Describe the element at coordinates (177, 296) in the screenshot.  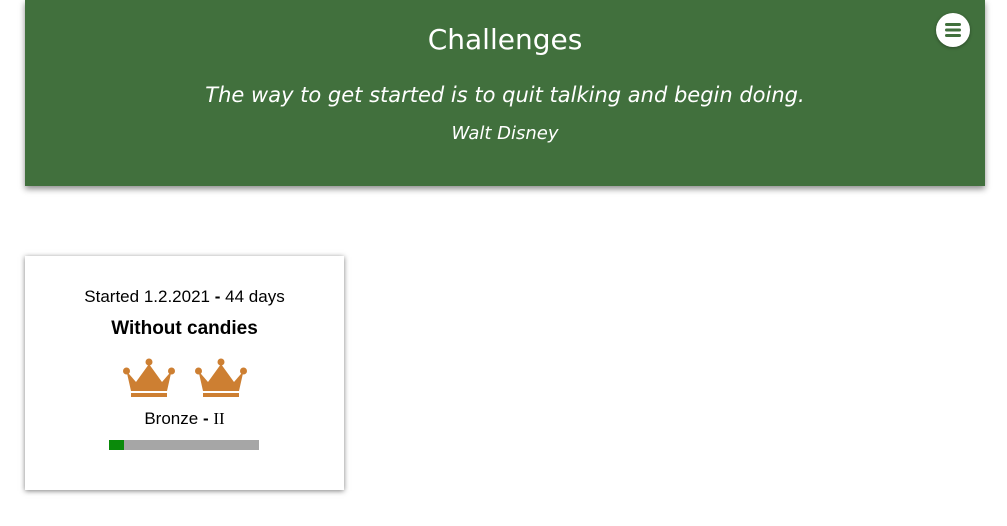
I see `start-date: 1.2.2021` at that location.